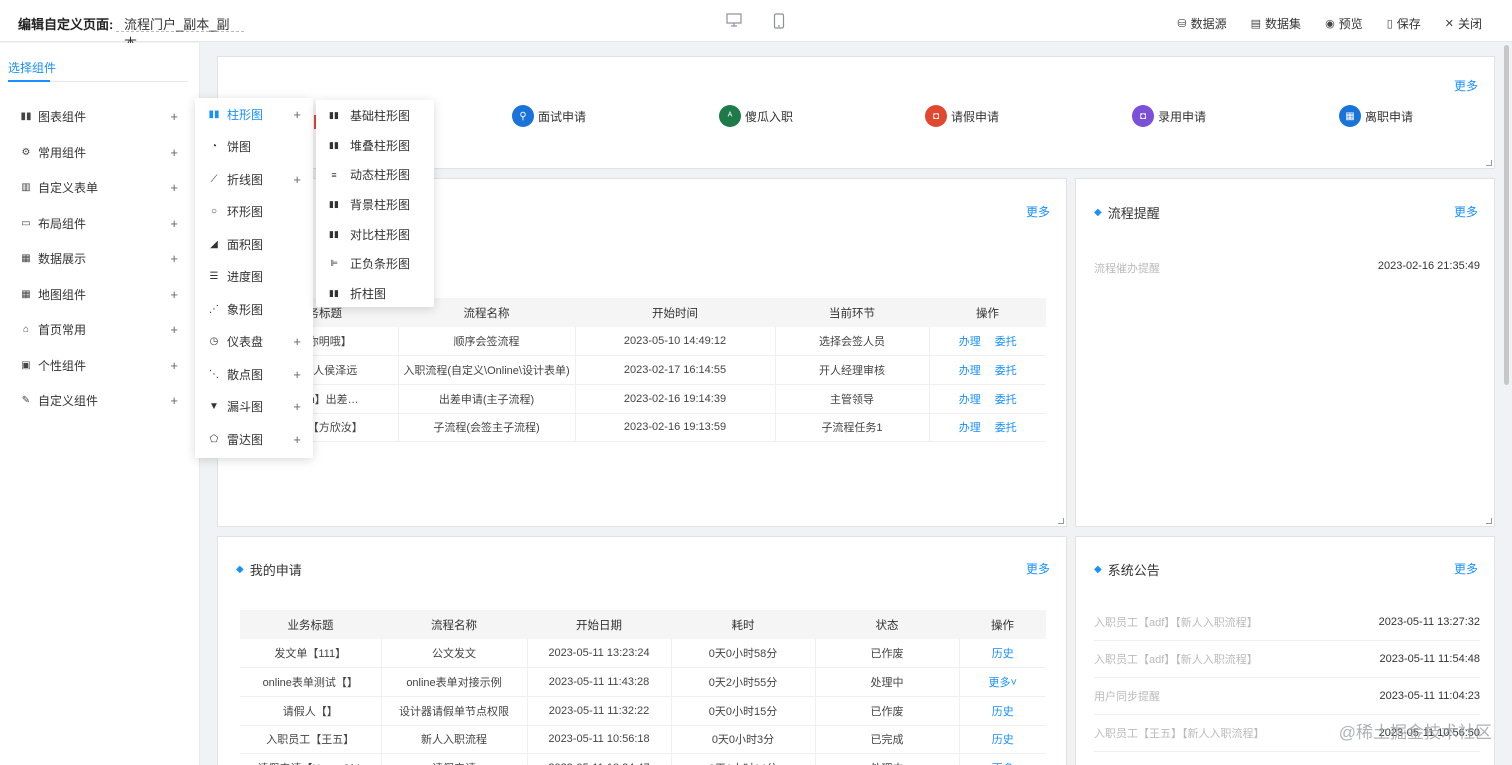  What do you see at coordinates (180, 30) in the screenshot?
I see `page-name-input: 流程门户_副本_副本` at bounding box center [180, 30].